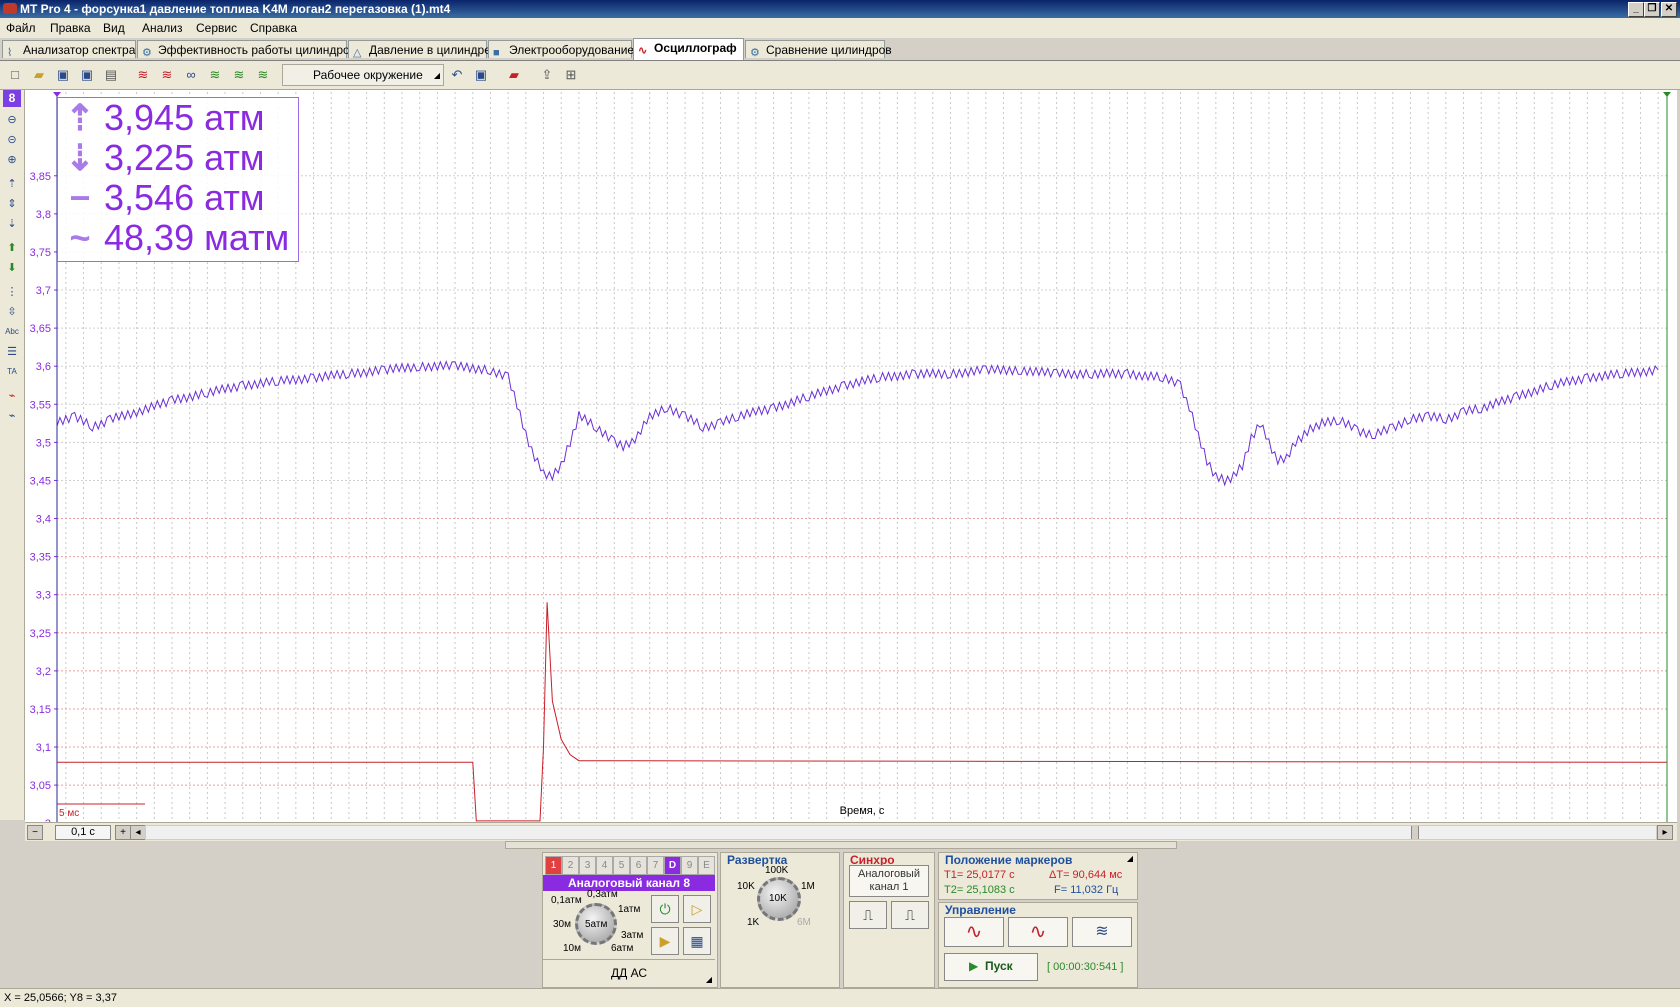 The image size is (1680, 1007). Describe the element at coordinates (184, 197) in the screenshot. I see `stat-mean-value: 3,546 атм` at that location.